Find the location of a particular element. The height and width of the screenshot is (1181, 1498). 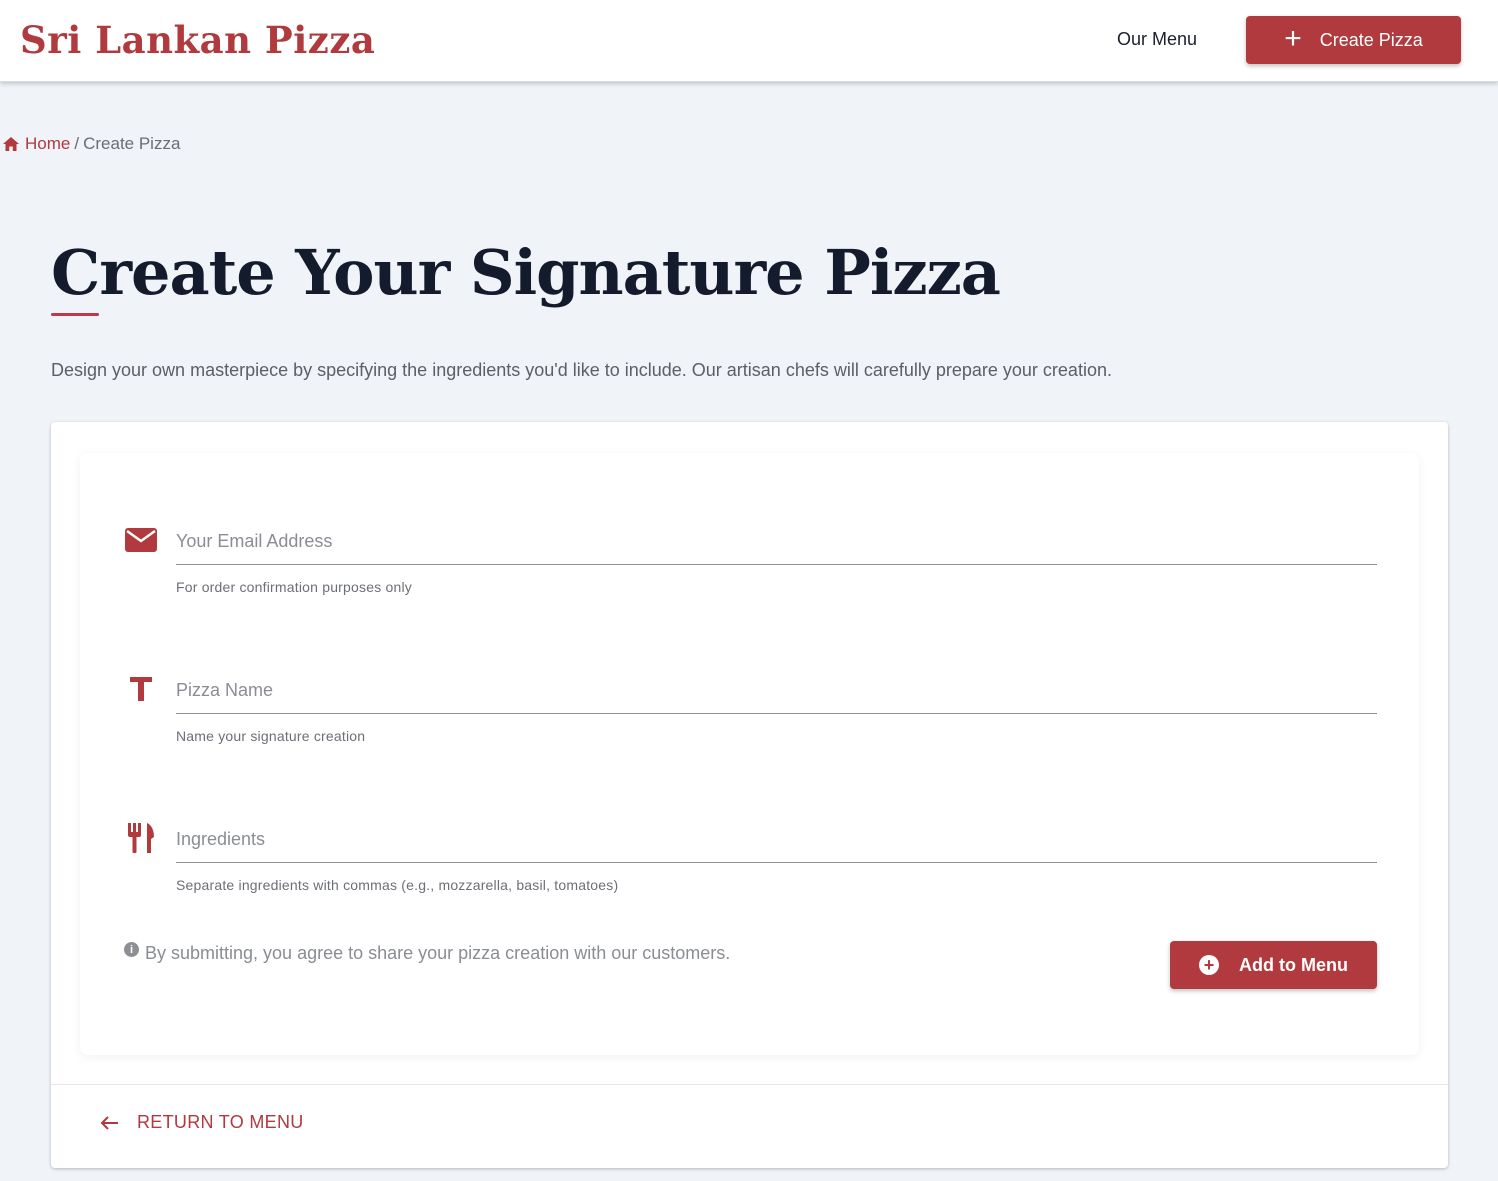

pizza-name-hint: Name your signature creation is located at coordinates (271, 736).